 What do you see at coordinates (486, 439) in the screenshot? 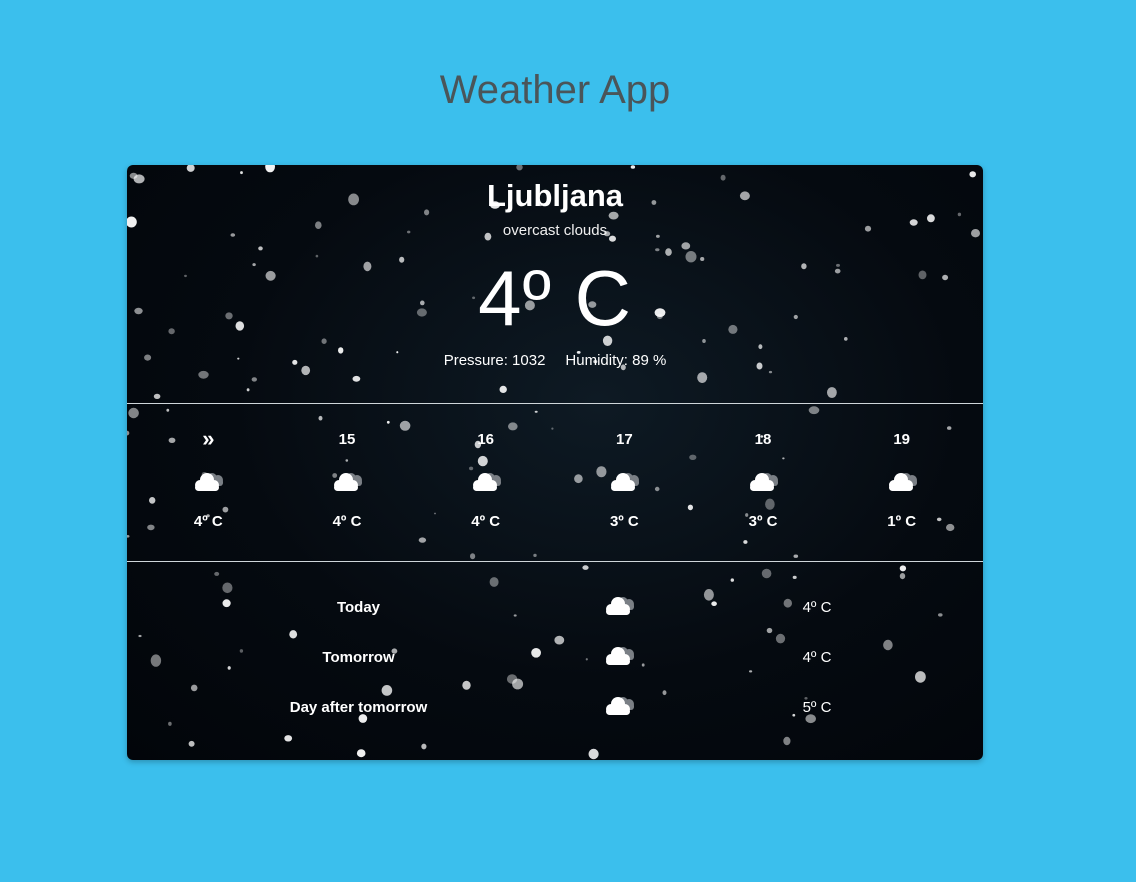
I see `hourly-label: 16` at bounding box center [486, 439].